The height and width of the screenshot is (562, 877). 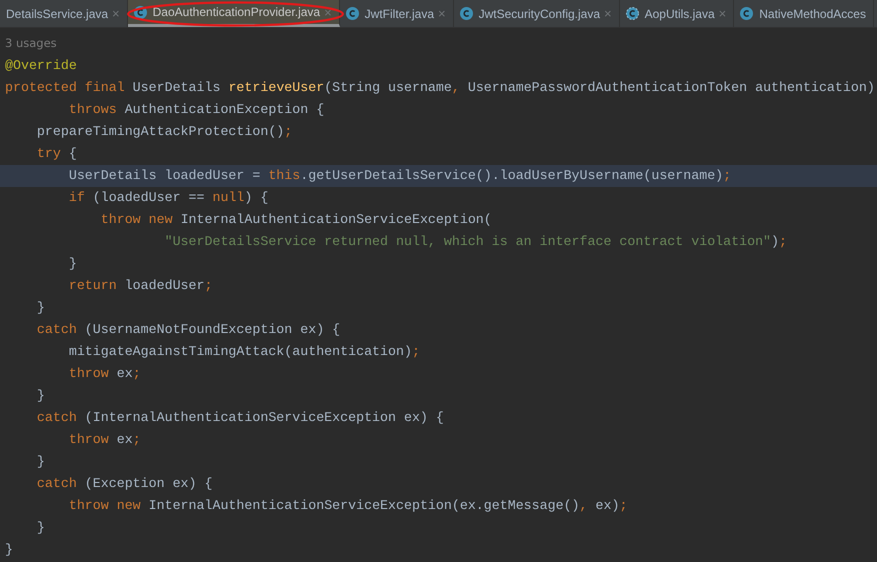 I want to click on code-line: return loadedUser;, so click(x=141, y=286).